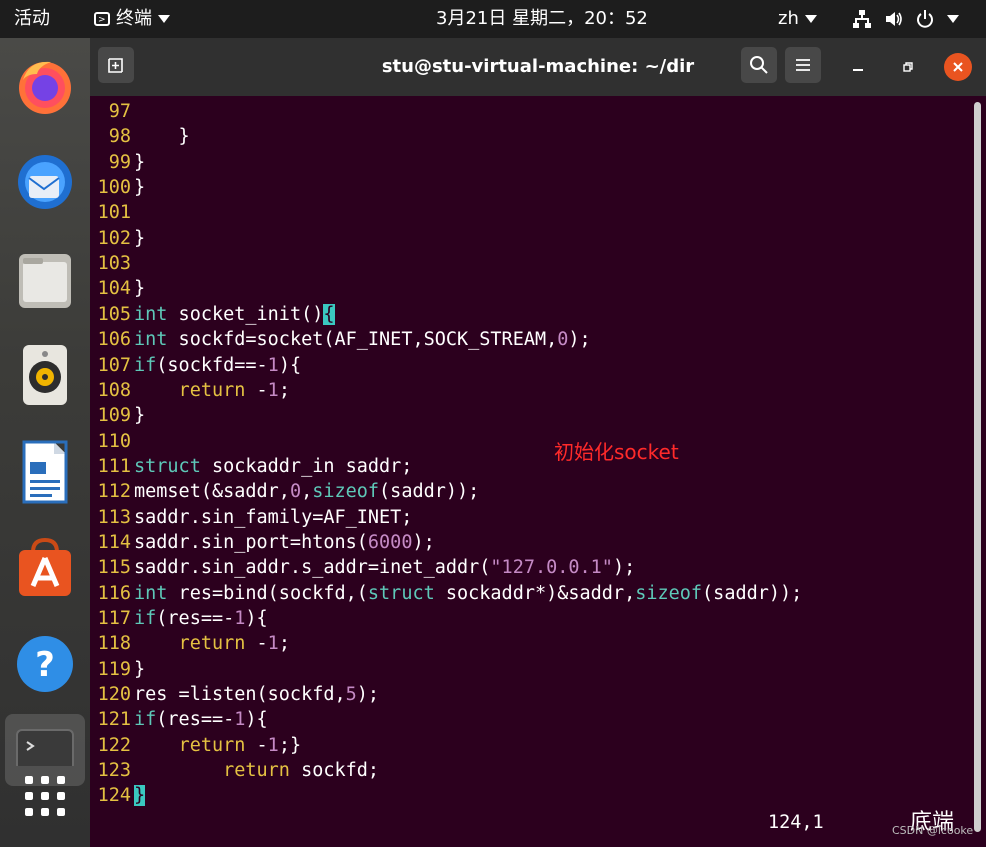  I want to click on line-number: 101, so click(114, 213).